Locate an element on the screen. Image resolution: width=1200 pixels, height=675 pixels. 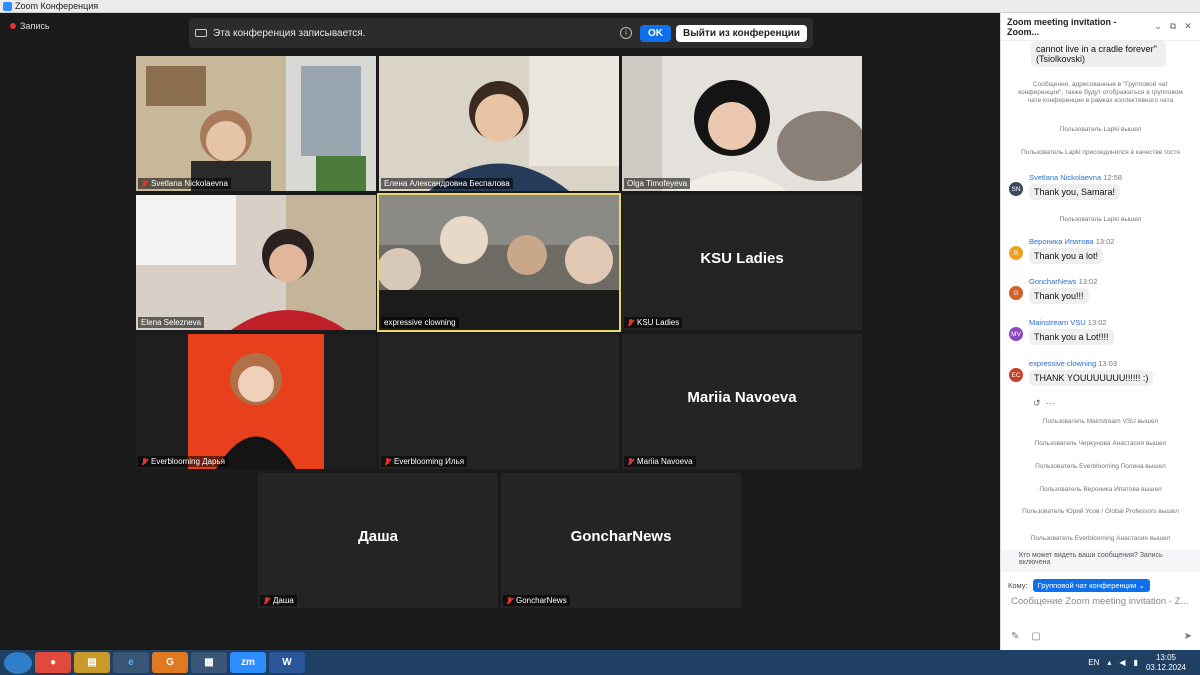
participant-display-name: Mariia Navoeva is located at coordinates (742, 397).